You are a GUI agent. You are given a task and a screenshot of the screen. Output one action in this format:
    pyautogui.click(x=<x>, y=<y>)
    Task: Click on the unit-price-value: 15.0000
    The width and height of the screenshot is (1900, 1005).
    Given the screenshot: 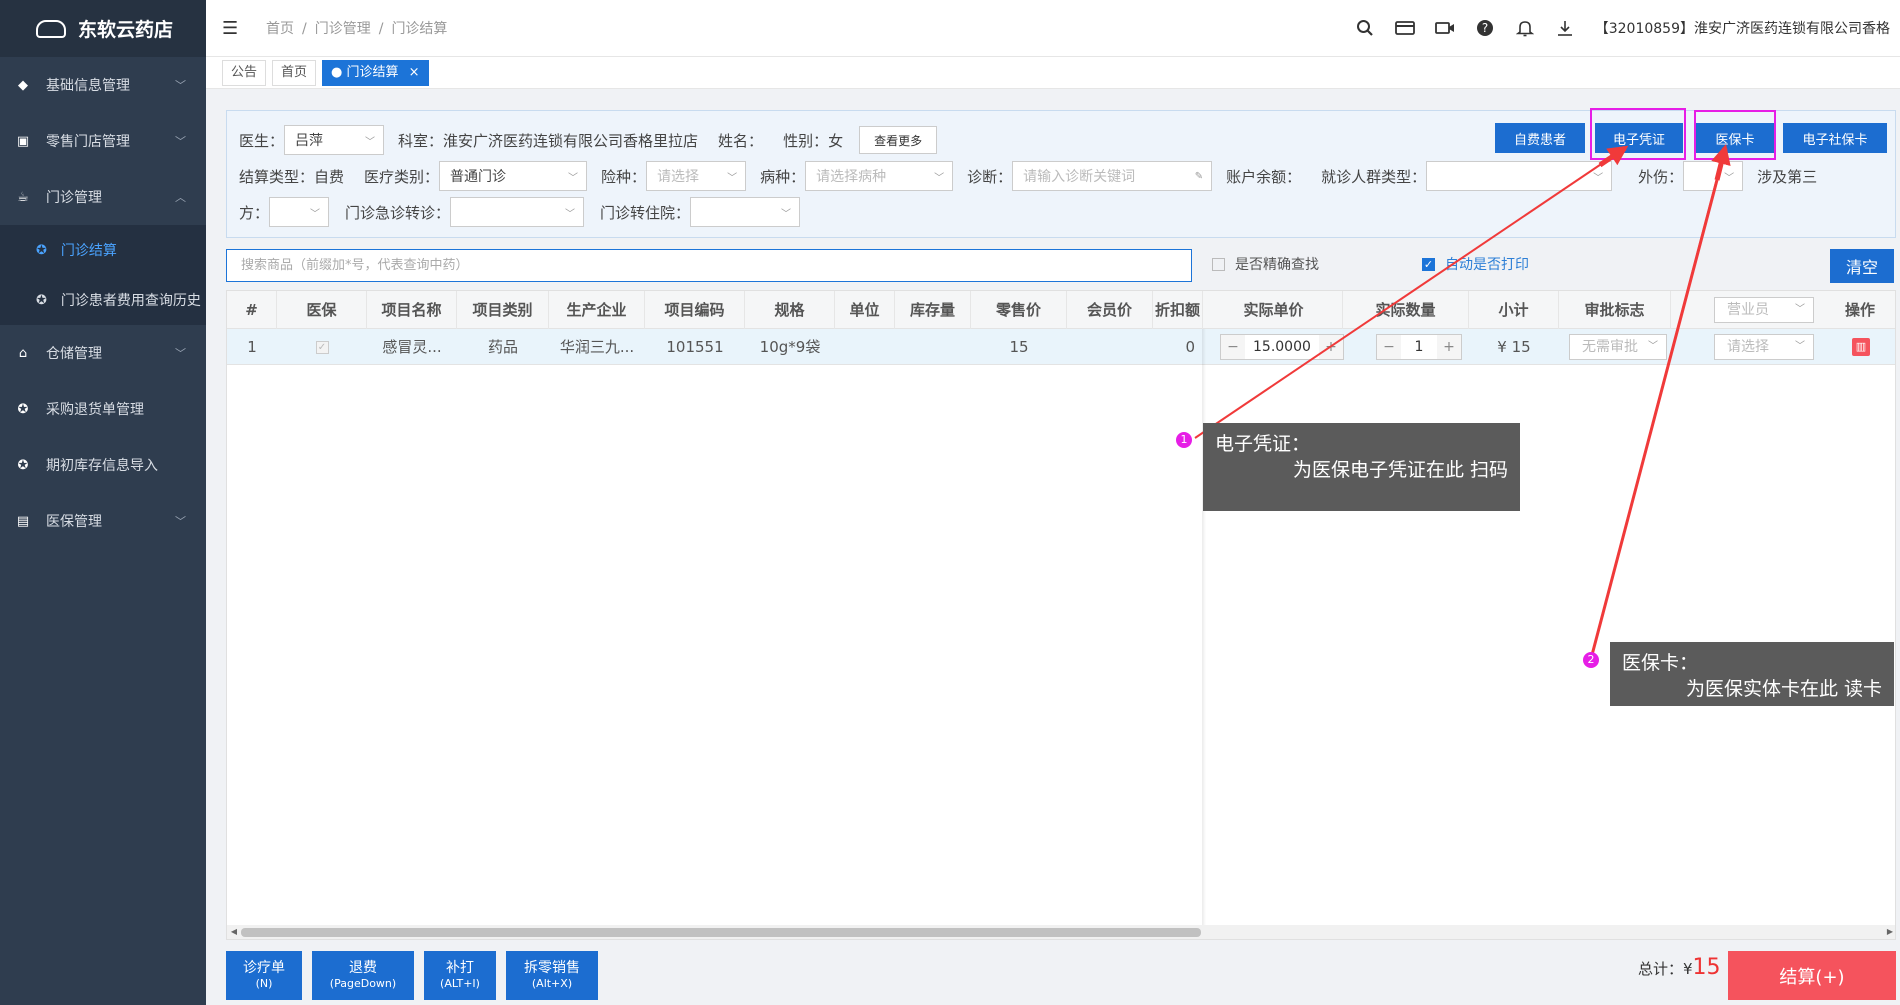 What is the action you would take?
    pyautogui.click(x=1282, y=347)
    